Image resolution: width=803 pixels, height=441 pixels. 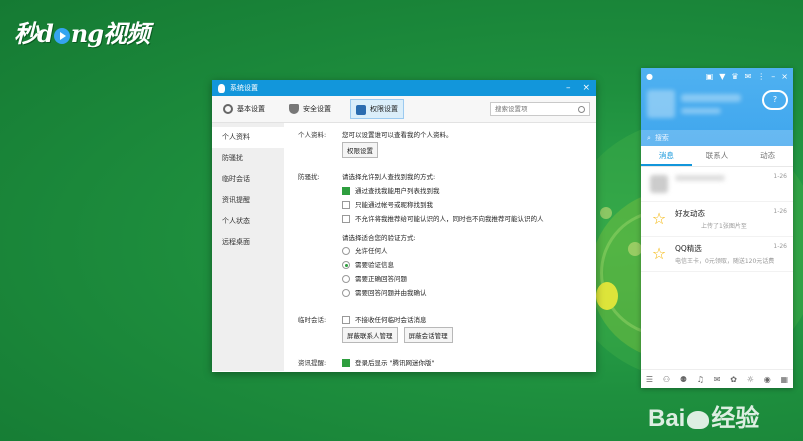 What do you see at coordinates (649, 137) in the screenshot?
I see `search-icon: ⌕` at bounding box center [649, 137].